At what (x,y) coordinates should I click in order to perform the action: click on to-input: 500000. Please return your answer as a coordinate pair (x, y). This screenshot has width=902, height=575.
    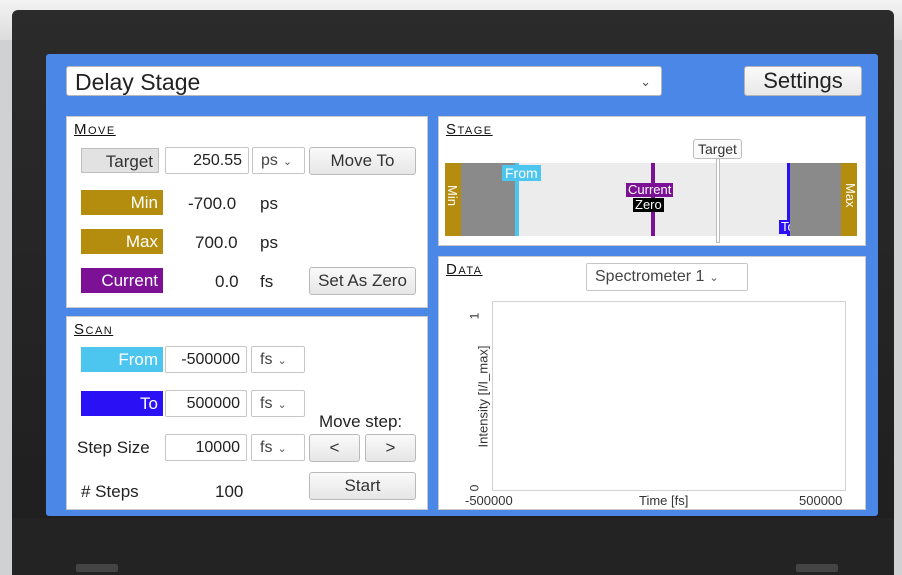
    Looking at the image, I should click on (206, 403).